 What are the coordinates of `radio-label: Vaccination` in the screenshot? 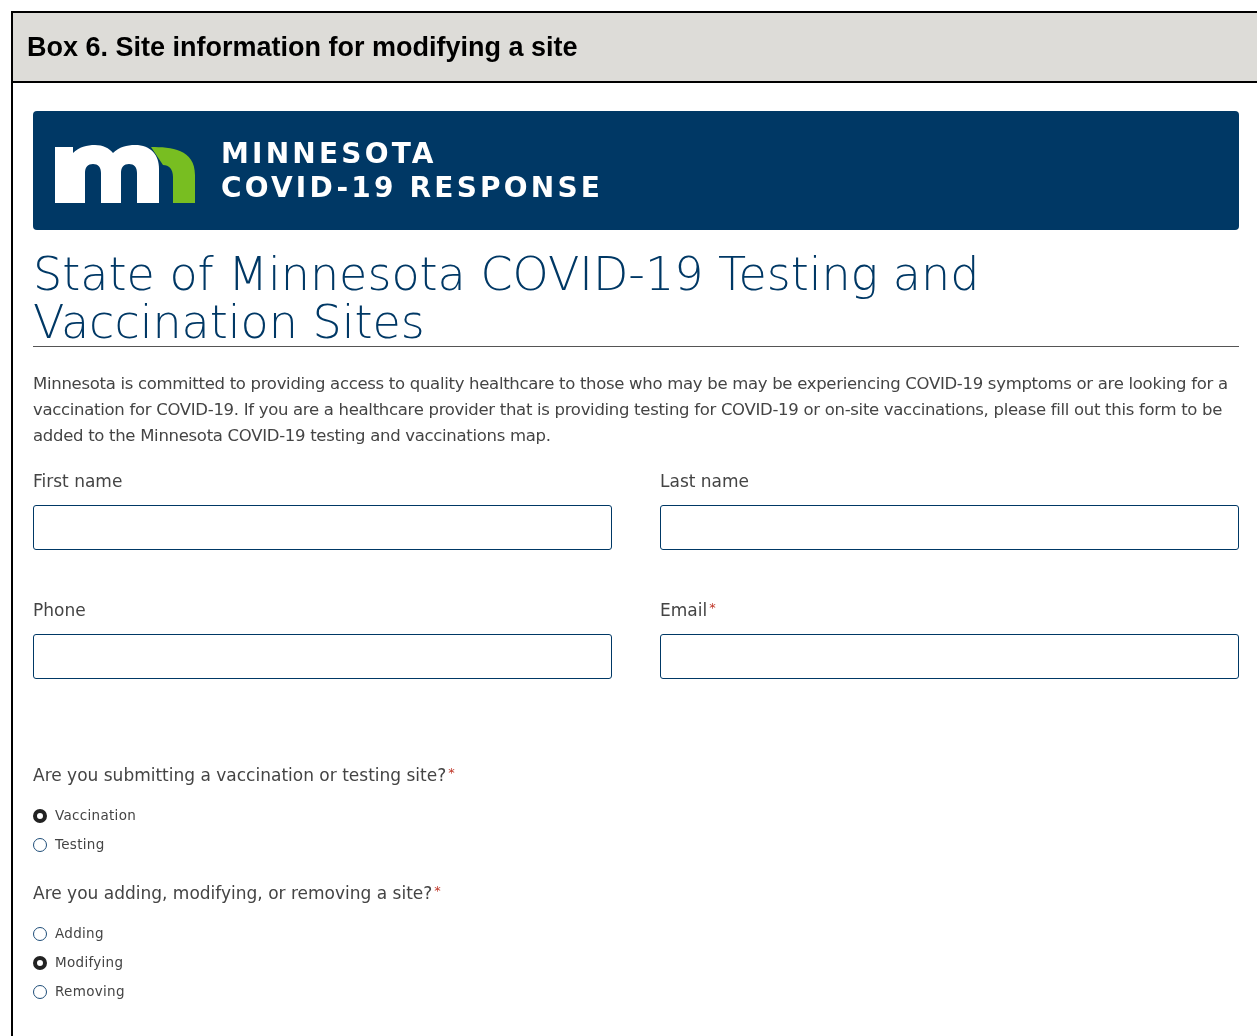 It's located at (96, 816).